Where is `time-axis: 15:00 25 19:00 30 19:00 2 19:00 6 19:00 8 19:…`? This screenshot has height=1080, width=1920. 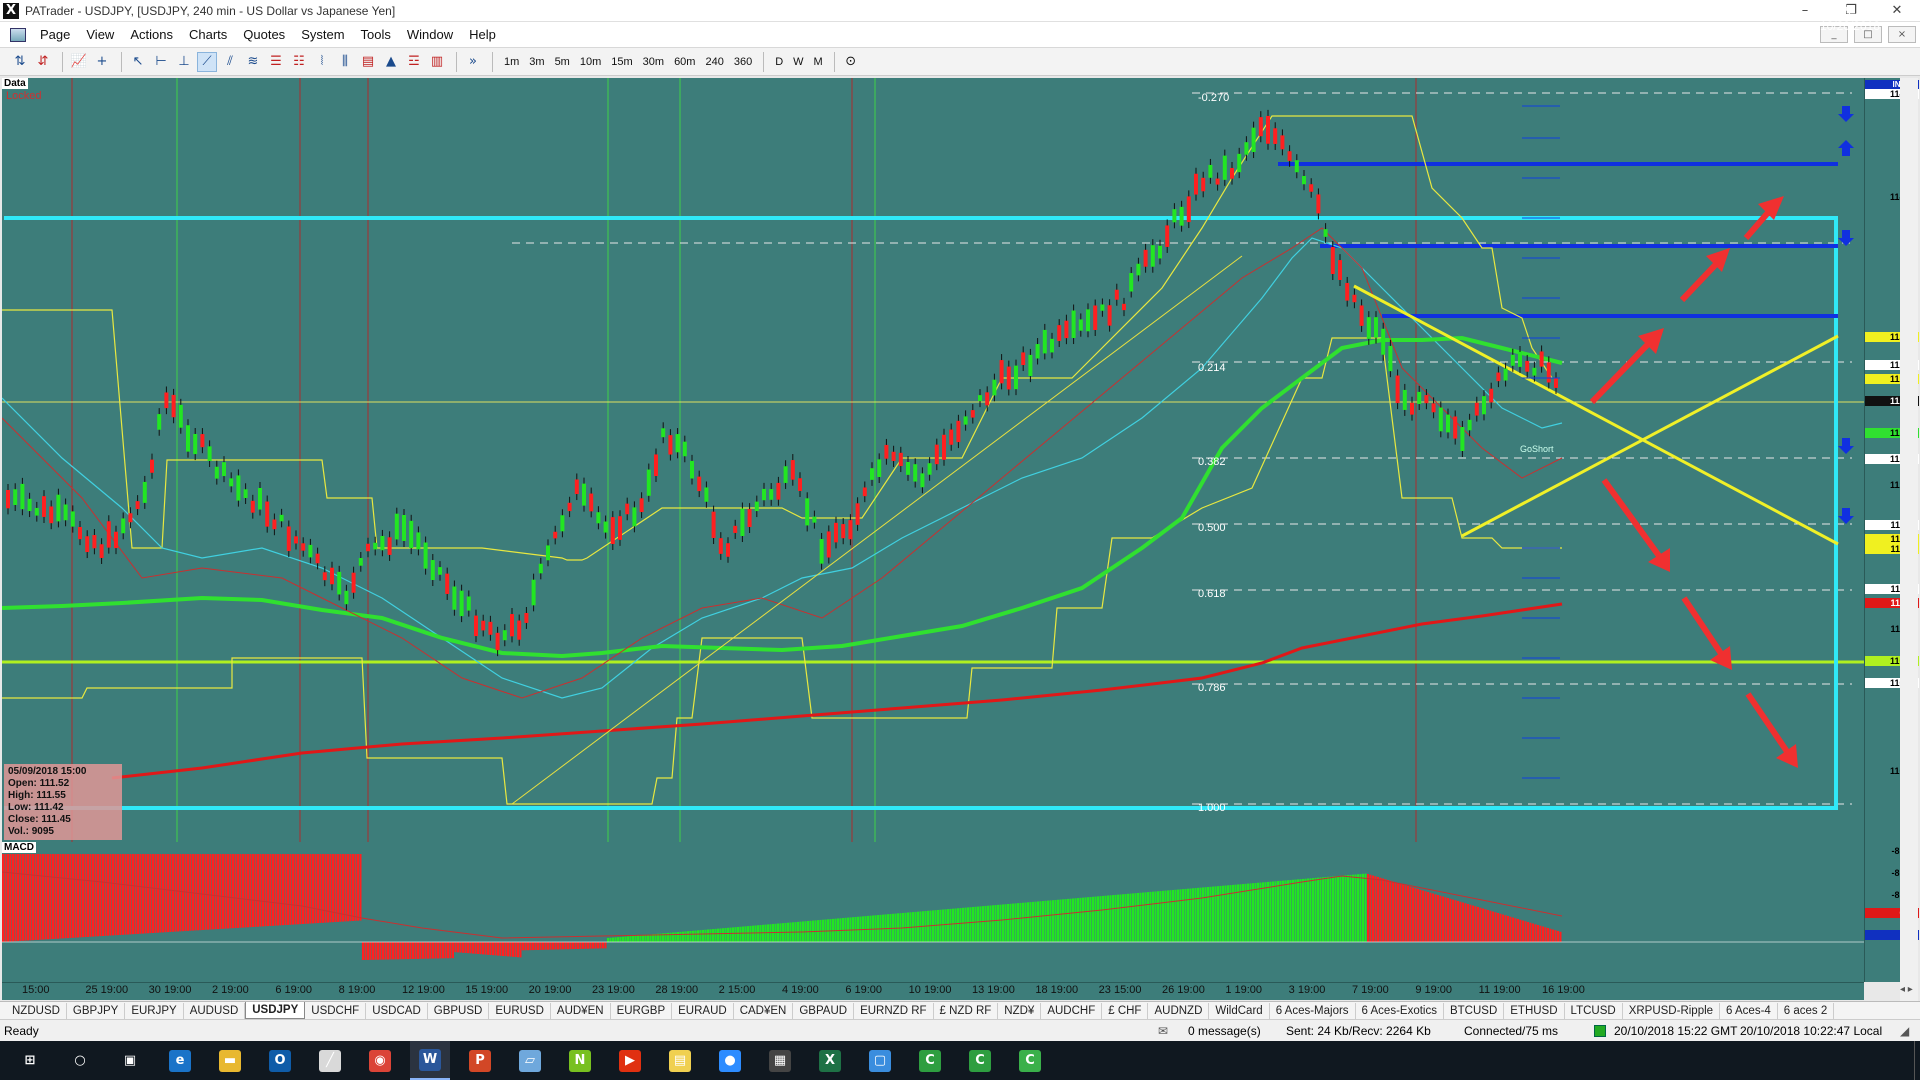
time-axis: 15:00 25 19:00 30 19:00 2 19:00 6 19:00 8 19:… is located at coordinates (933, 991).